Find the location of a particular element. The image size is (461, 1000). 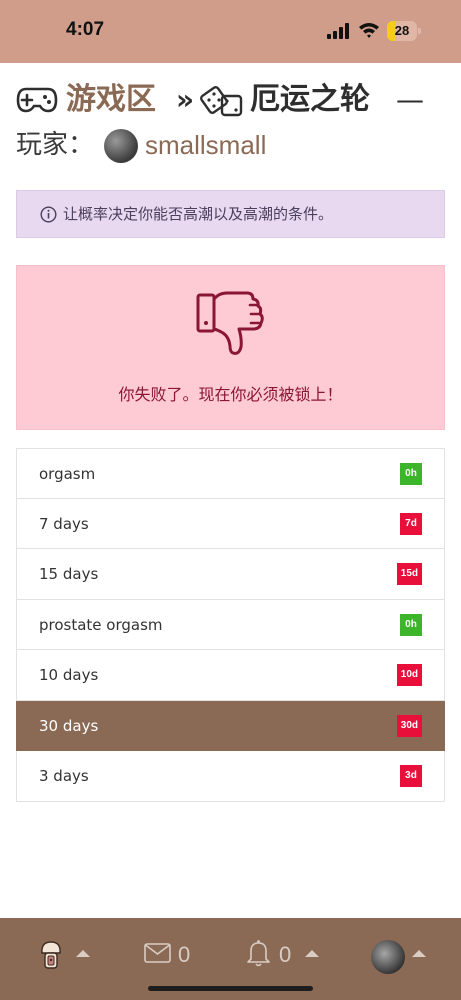

outcome-row: orgasm 0h is located at coordinates (230, 473).